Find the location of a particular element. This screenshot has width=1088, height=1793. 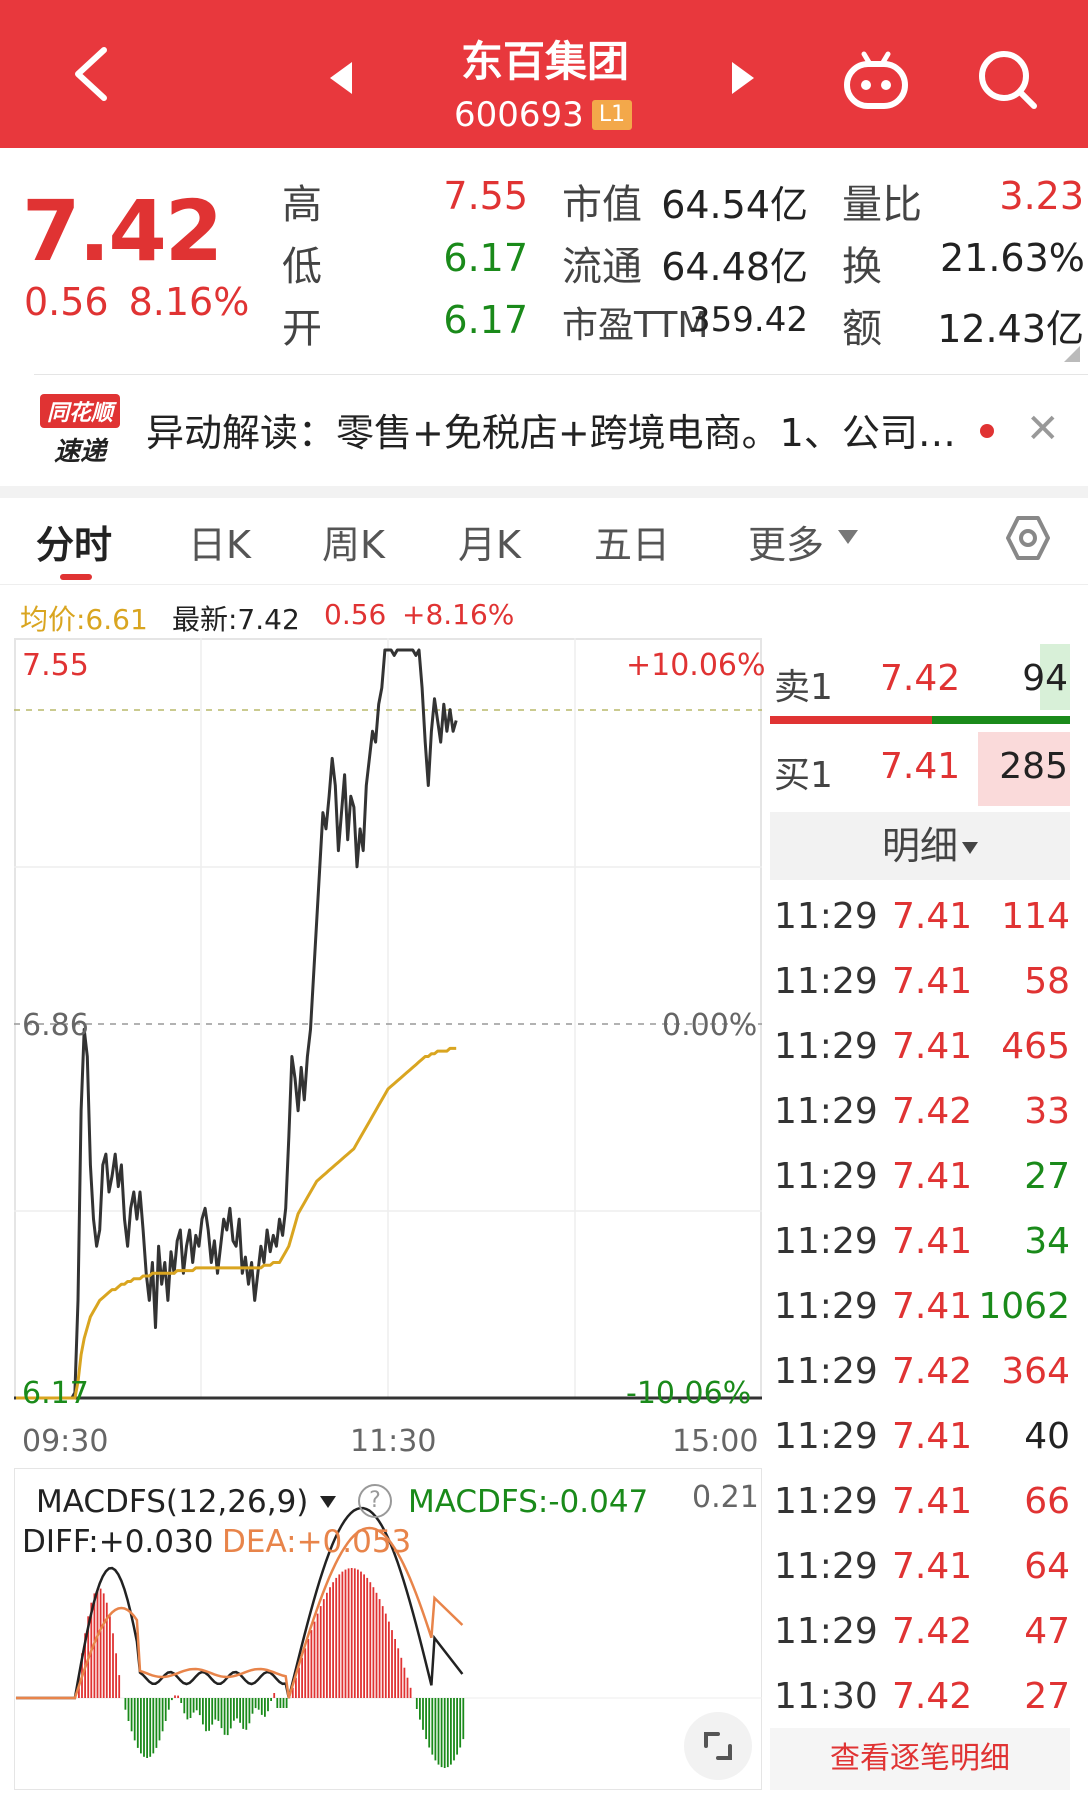

buy-1-row: 买1 7.41 285 is located at coordinates (920, 769).